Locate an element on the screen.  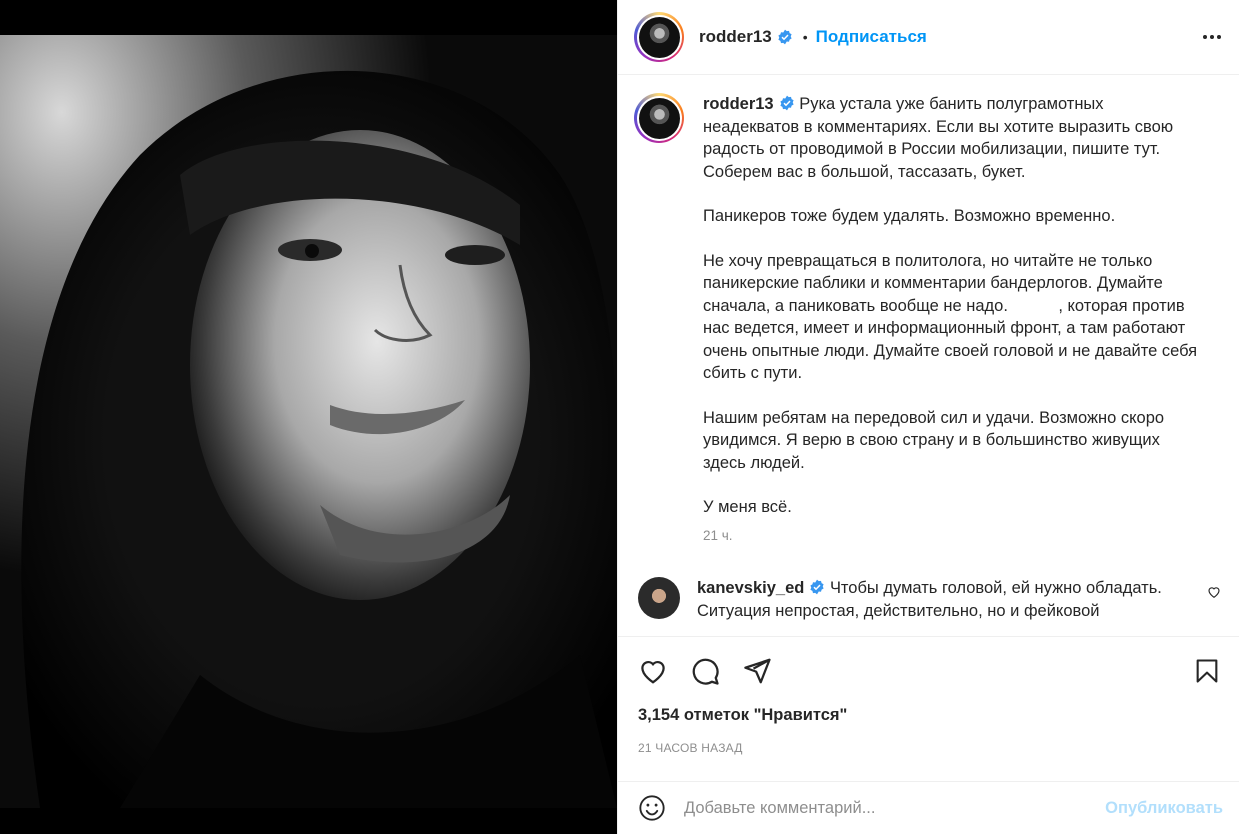
emoji-icon is located at coordinates (652, 808).